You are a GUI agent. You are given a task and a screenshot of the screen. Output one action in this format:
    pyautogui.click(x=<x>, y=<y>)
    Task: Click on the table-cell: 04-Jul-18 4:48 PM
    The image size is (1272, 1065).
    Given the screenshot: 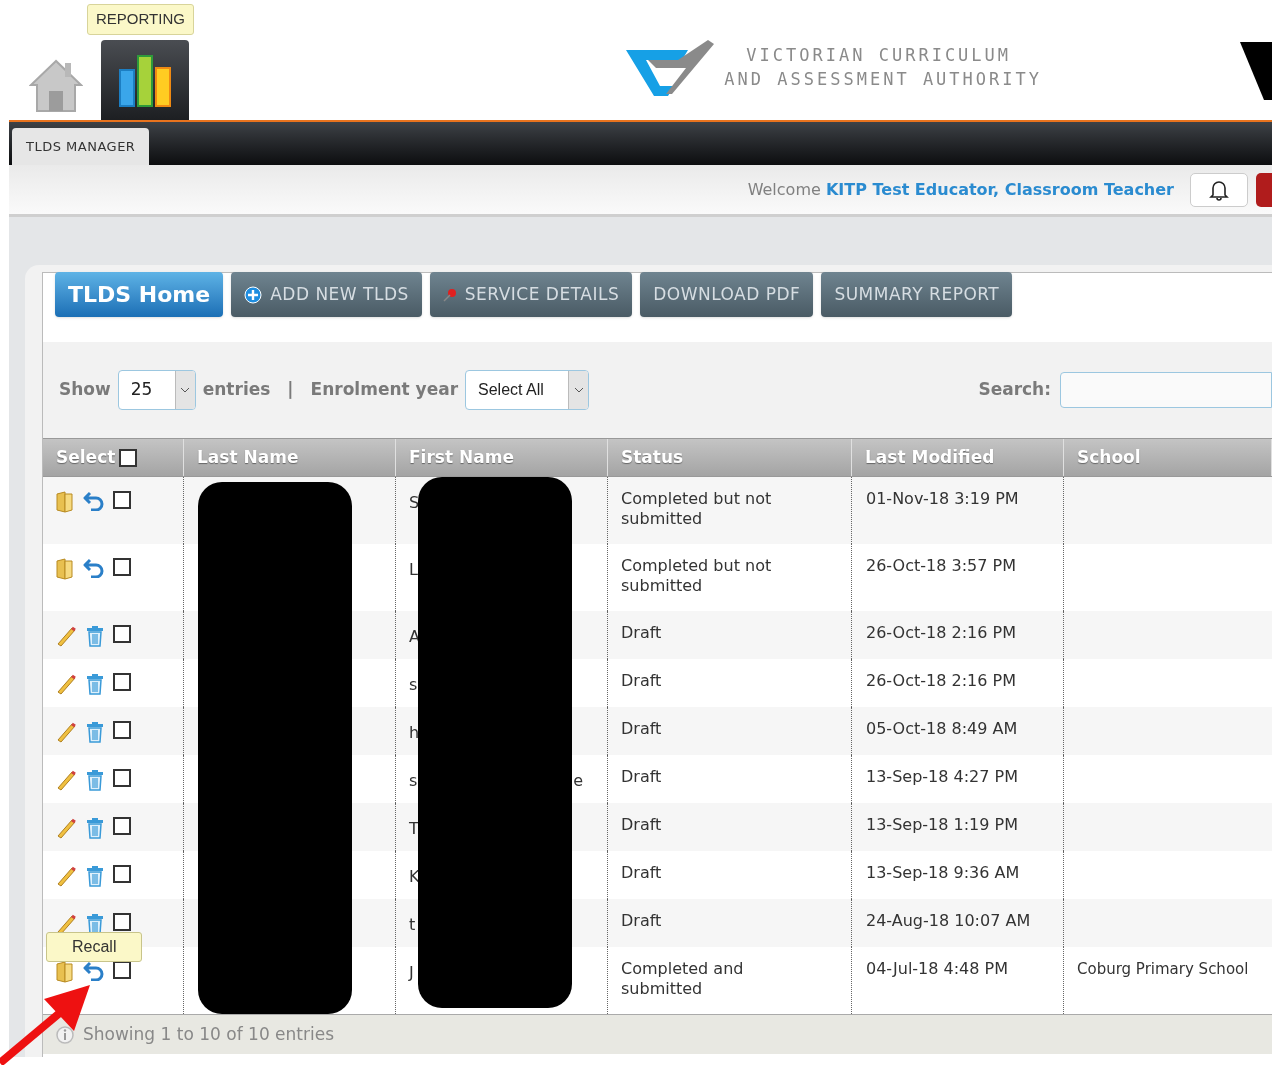 What is the action you would take?
    pyautogui.click(x=937, y=968)
    